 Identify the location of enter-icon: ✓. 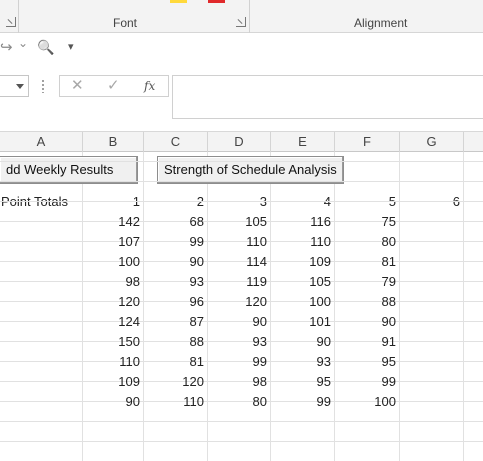
(113, 85).